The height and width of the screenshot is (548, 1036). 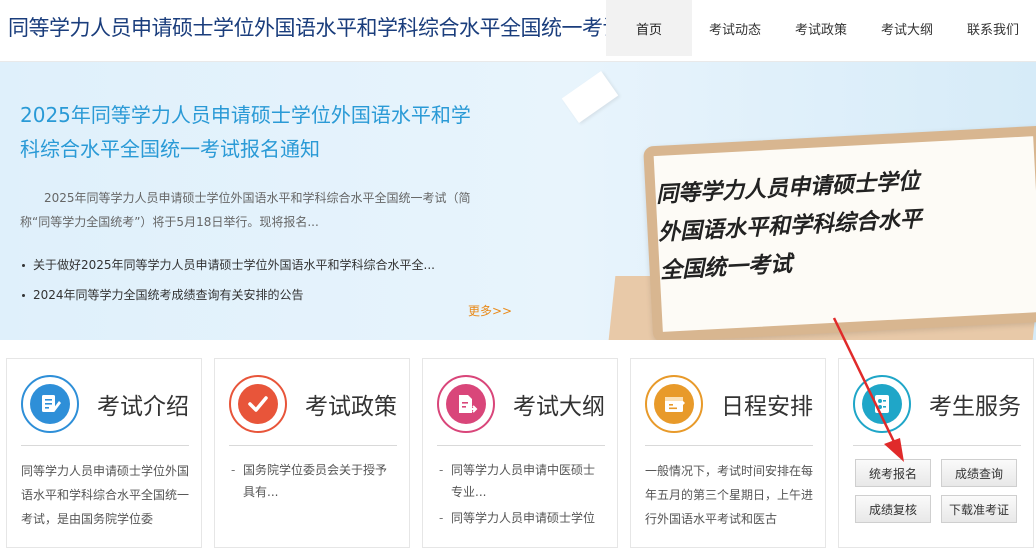 I want to click on card-title: 考试介绍, so click(x=143, y=407).